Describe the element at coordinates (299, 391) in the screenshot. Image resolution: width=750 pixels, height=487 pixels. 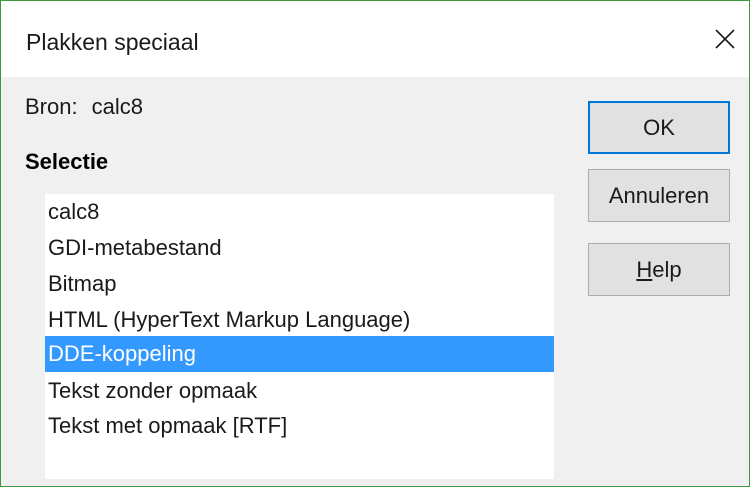
I see `list-item: Tekst zonder opmaak` at that location.